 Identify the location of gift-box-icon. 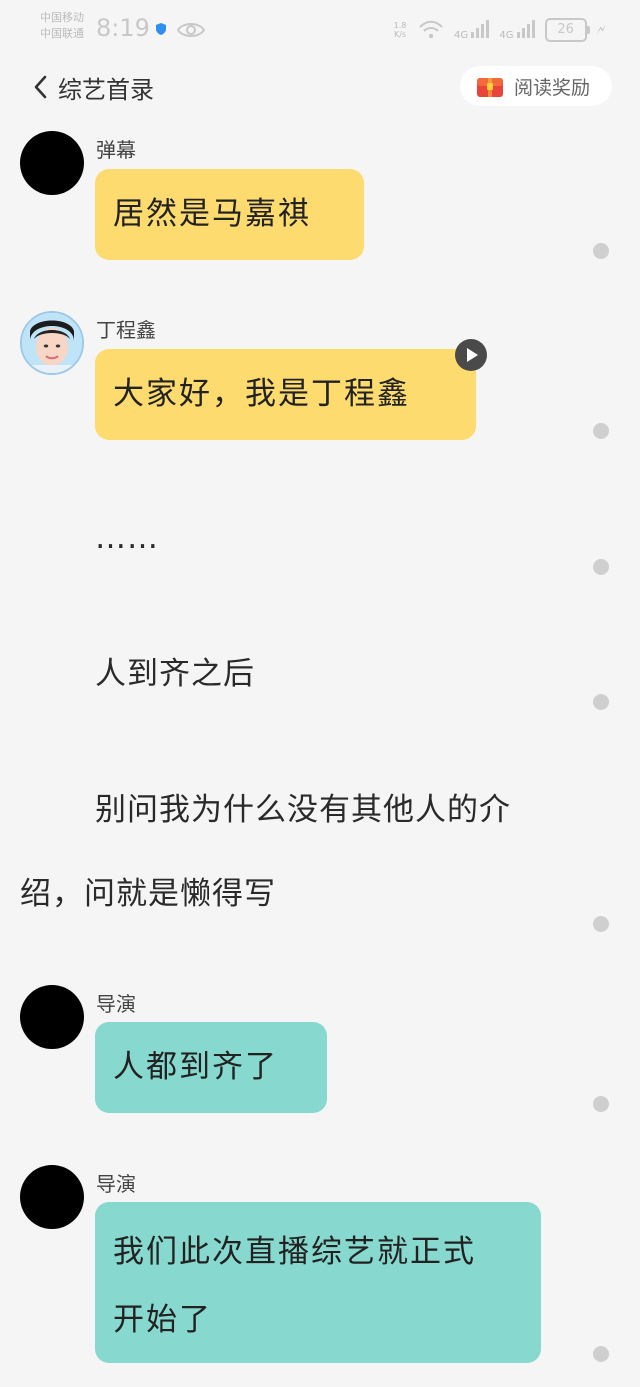
(490, 87).